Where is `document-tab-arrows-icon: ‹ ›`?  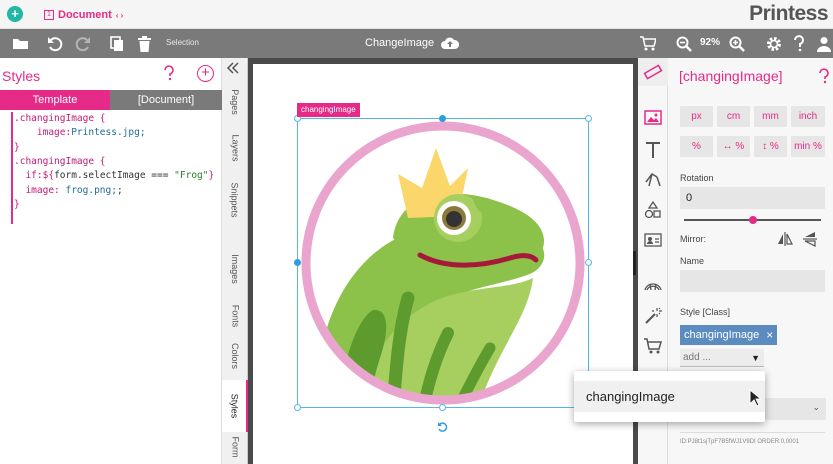
document-tab-arrows-icon: ‹ › is located at coordinates (120, 15).